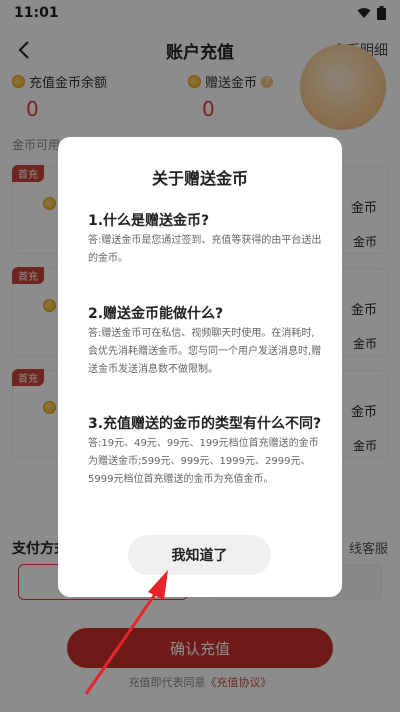 The height and width of the screenshot is (712, 400). Describe the element at coordinates (156, 314) in the screenshot. I see `faq-question: 2.赠送金币能做什么?` at that location.